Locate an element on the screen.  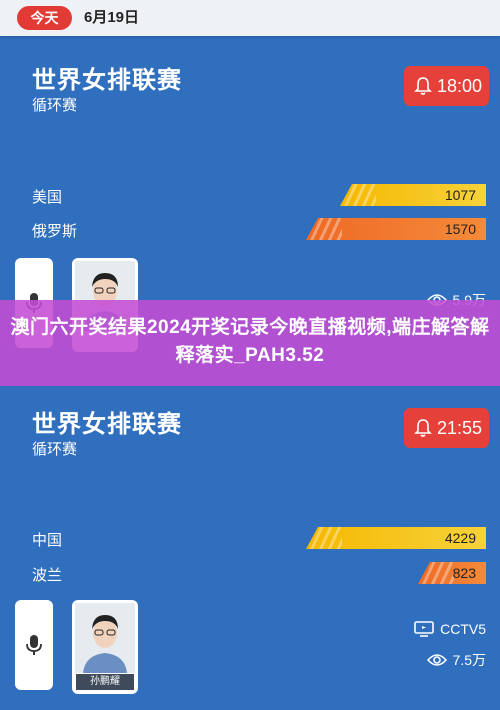
reminder-button: 18:00 is located at coordinates (446, 86).